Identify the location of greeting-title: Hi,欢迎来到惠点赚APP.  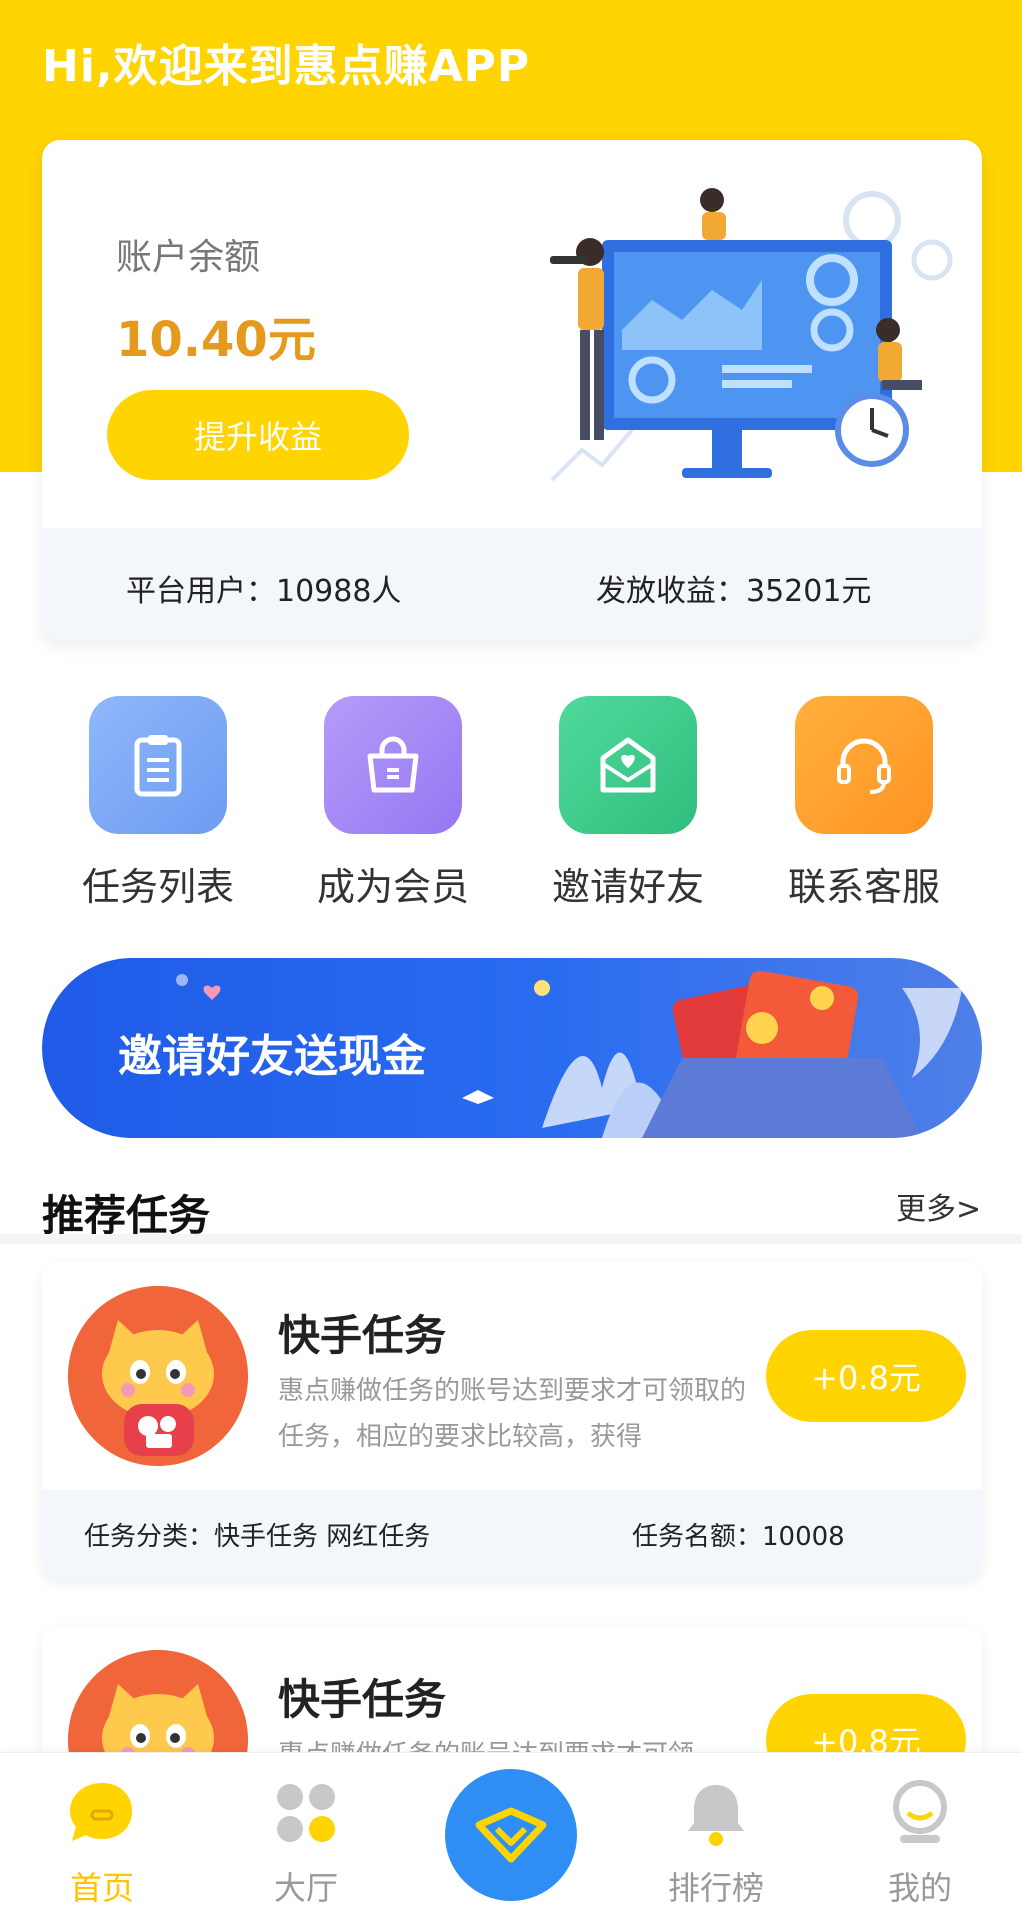
(286, 66).